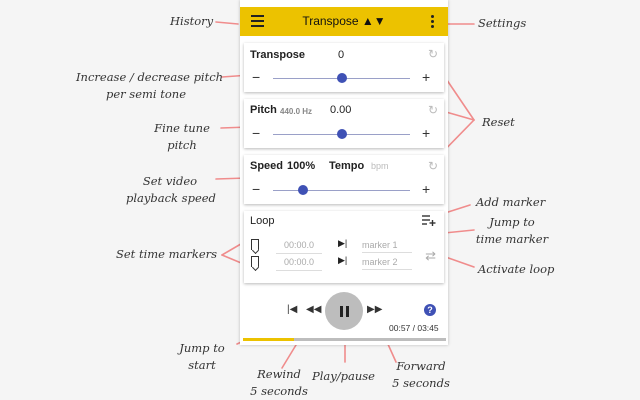  What do you see at coordinates (313, 309) in the screenshot?
I see `rewind-icon: ◀◀` at bounding box center [313, 309].